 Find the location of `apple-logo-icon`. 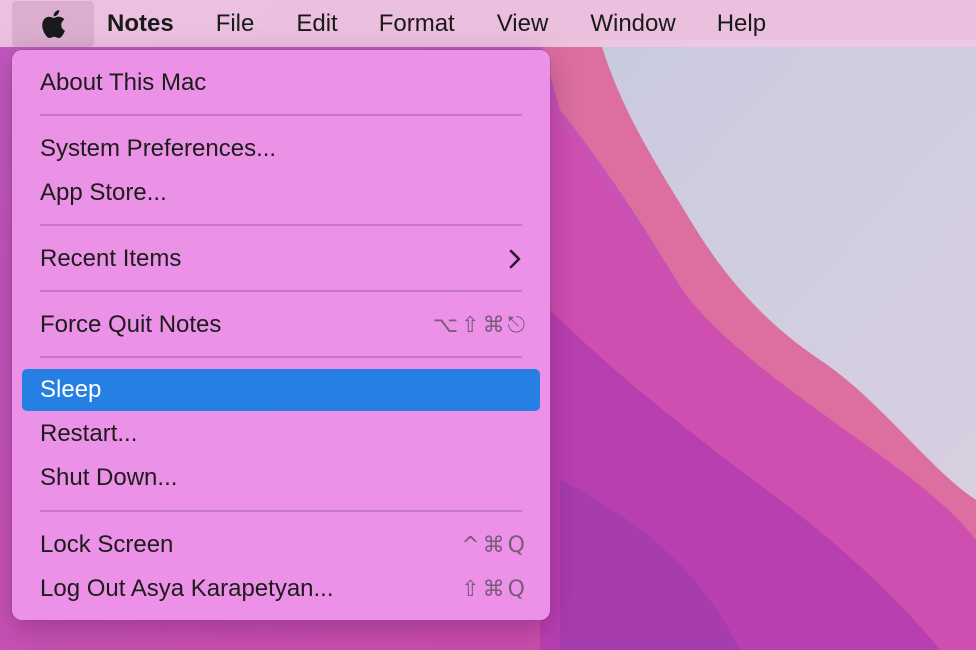

apple-logo-icon is located at coordinates (53, 23).